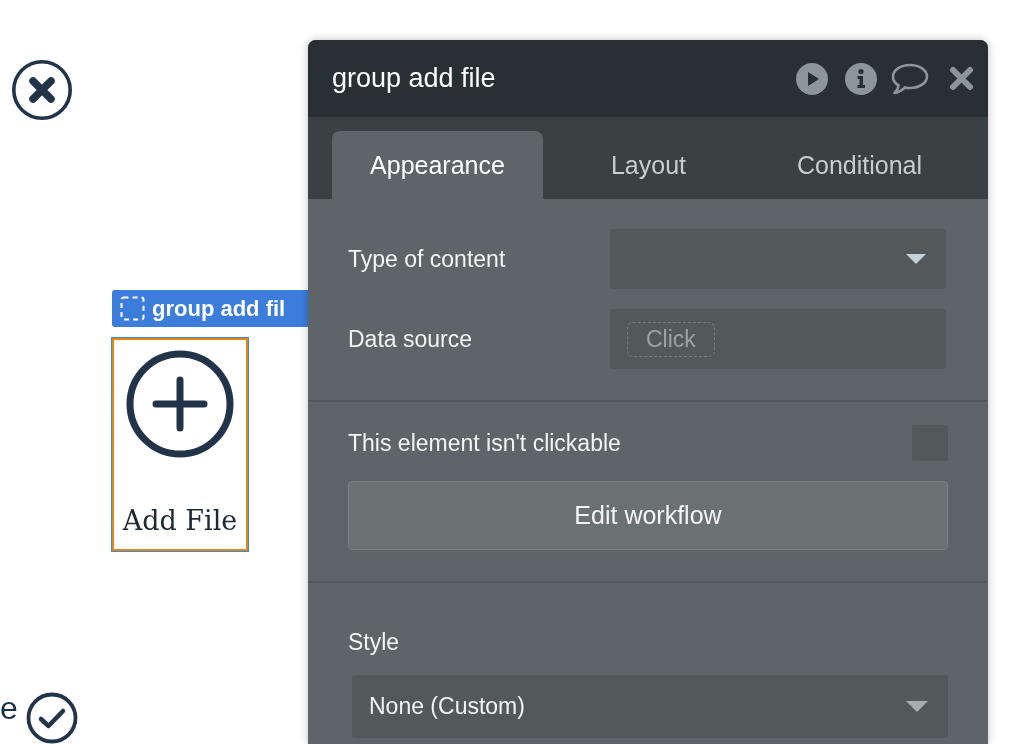 The image size is (1030, 744). Describe the element at coordinates (132, 308) in the screenshot. I see `dashed-square-icon` at that location.